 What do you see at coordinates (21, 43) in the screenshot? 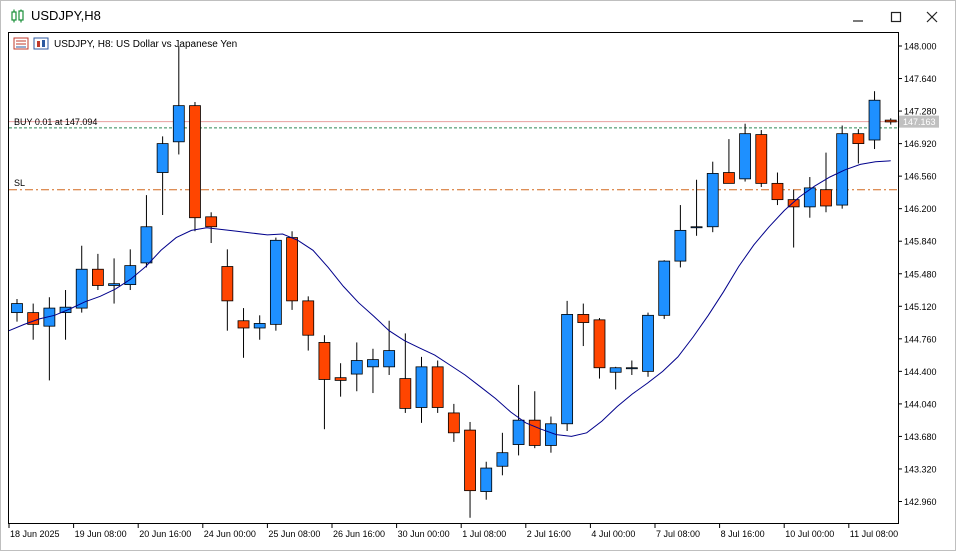
I see `indicators-list-icon` at bounding box center [21, 43].